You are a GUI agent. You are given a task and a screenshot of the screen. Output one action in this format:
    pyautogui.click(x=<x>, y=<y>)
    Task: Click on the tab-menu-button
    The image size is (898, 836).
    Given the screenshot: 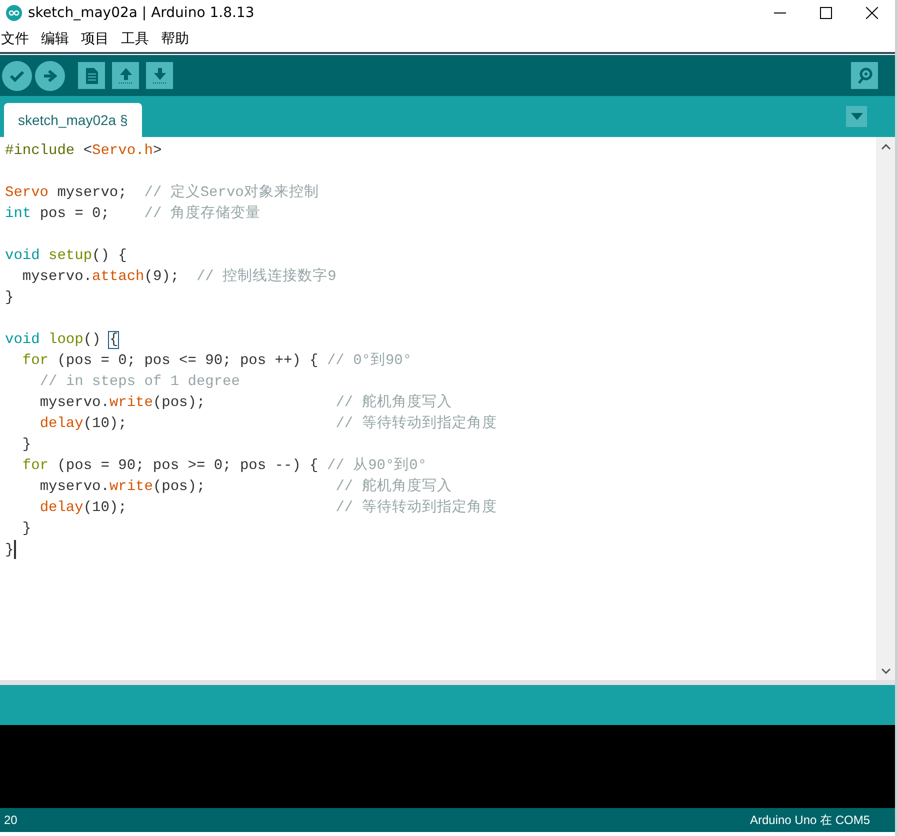 What is the action you would take?
    pyautogui.click(x=856, y=116)
    